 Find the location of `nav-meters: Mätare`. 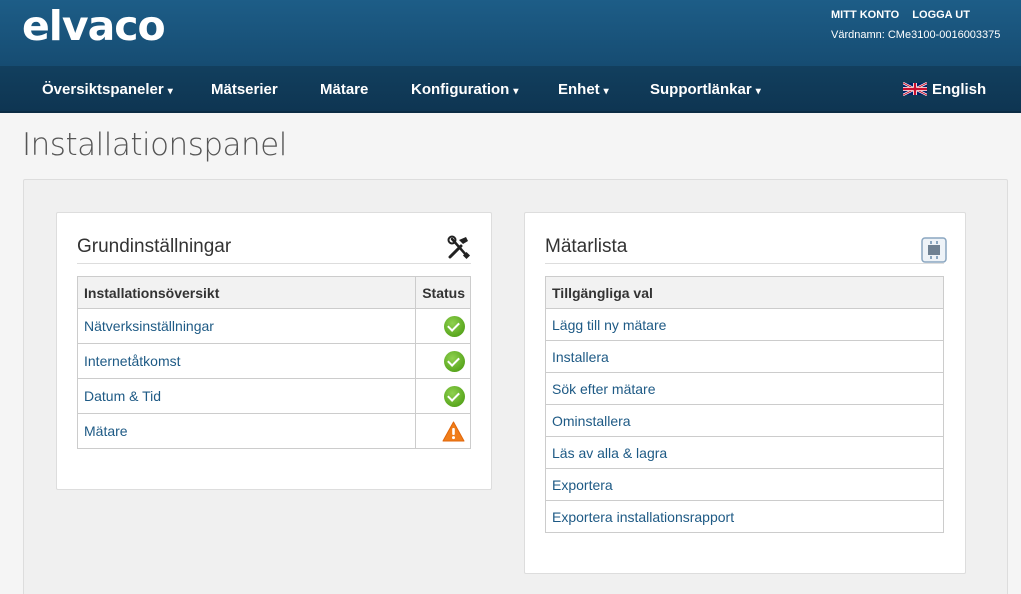

nav-meters: Mätare is located at coordinates (344, 89).